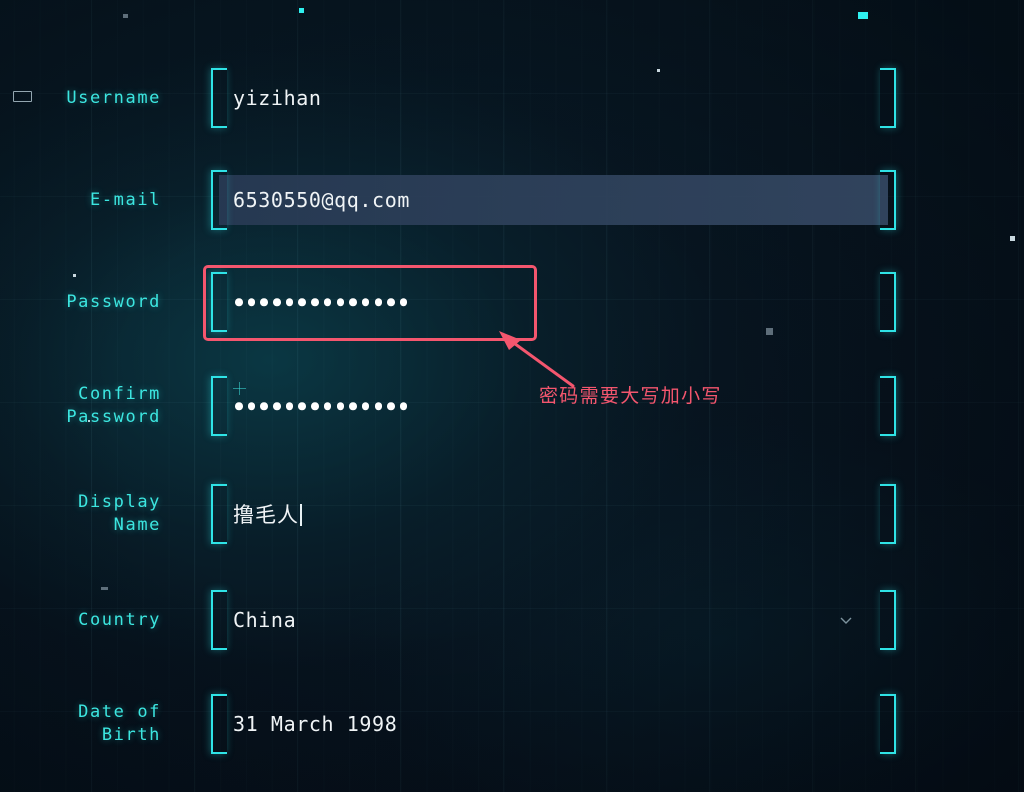 This screenshot has height=792, width=1024. I want to click on value-country: China, so click(264, 620).